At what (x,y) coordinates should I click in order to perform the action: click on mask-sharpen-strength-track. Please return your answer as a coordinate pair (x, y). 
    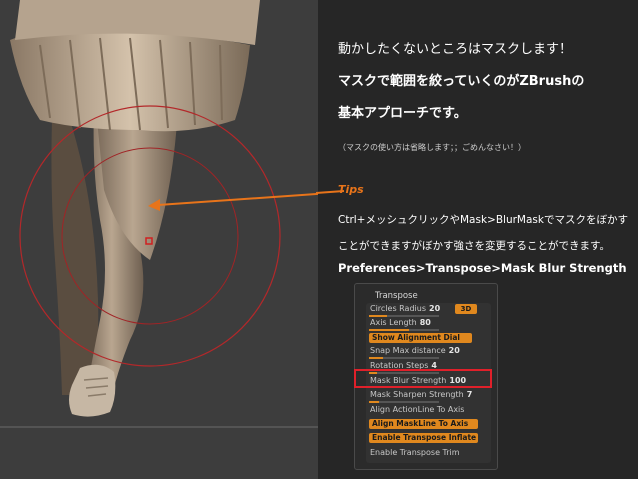
    Looking at the image, I should click on (404, 402).